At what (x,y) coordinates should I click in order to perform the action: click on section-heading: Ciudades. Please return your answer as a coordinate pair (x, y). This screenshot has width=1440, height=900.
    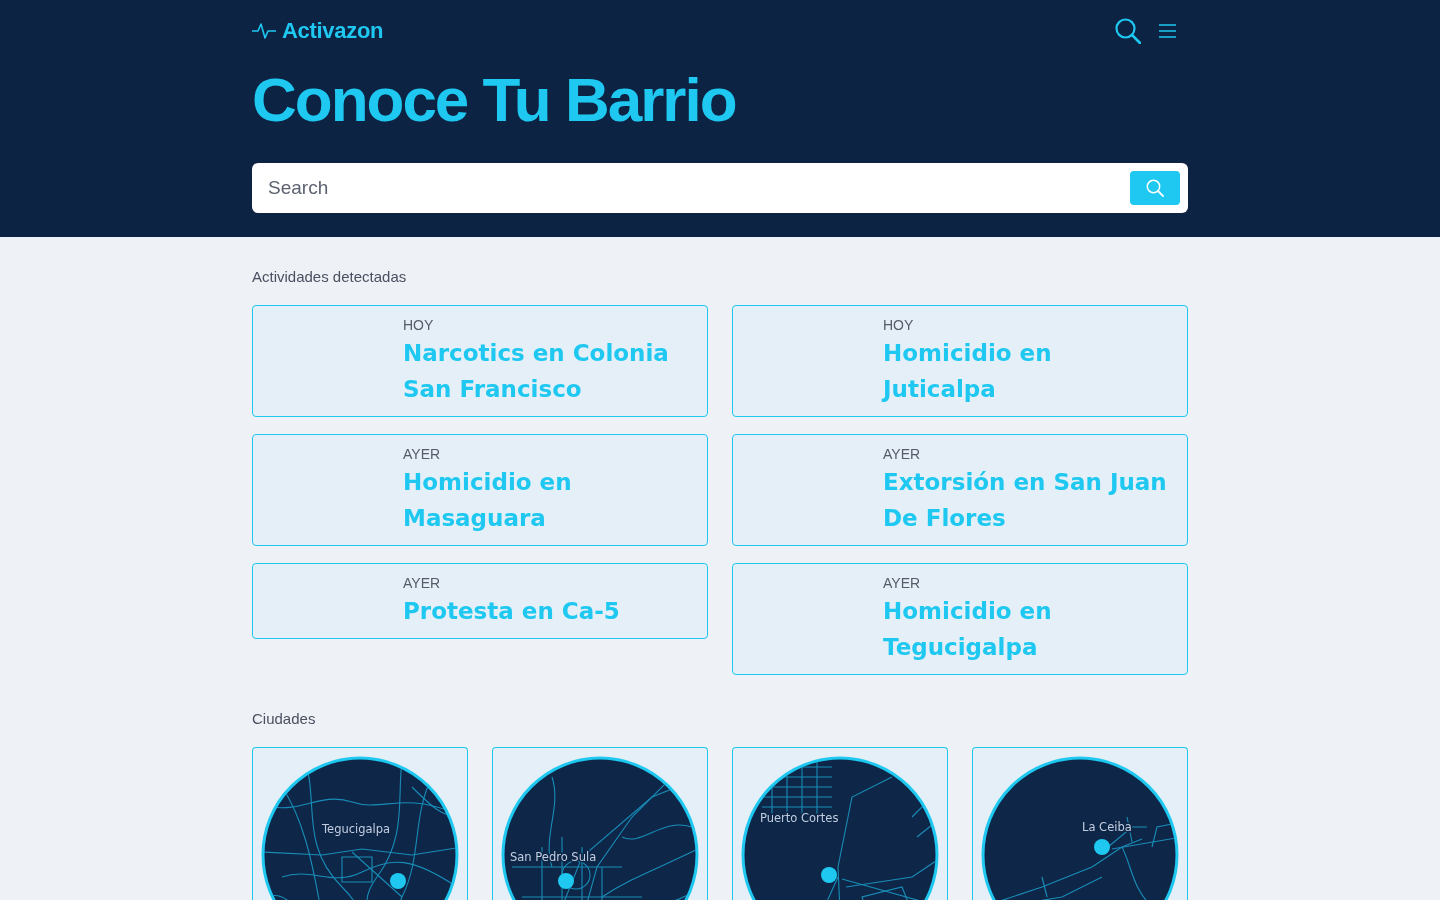
    Looking at the image, I should click on (284, 719).